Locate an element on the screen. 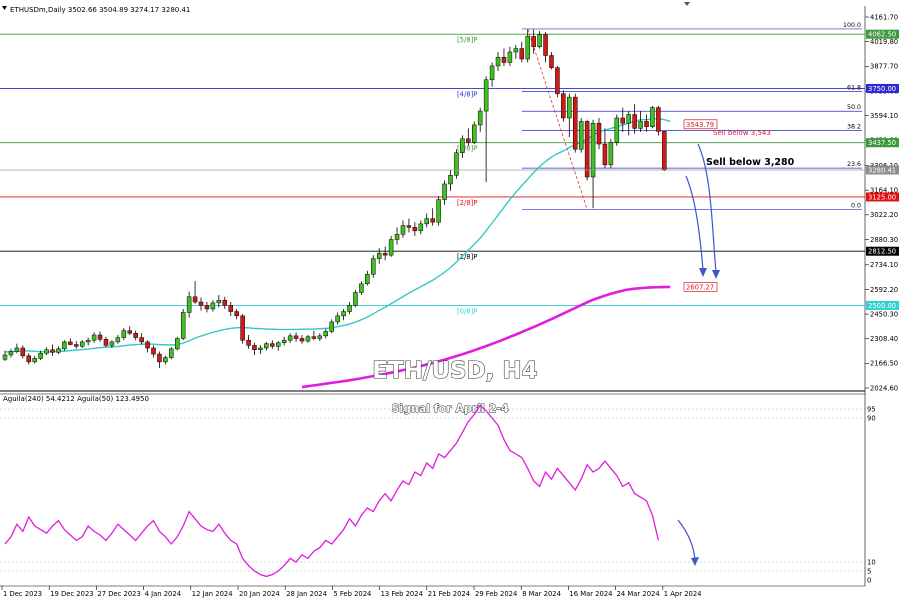 The height and width of the screenshot is (600, 900). oscillator-tick-label: 95 is located at coordinates (871, 410).